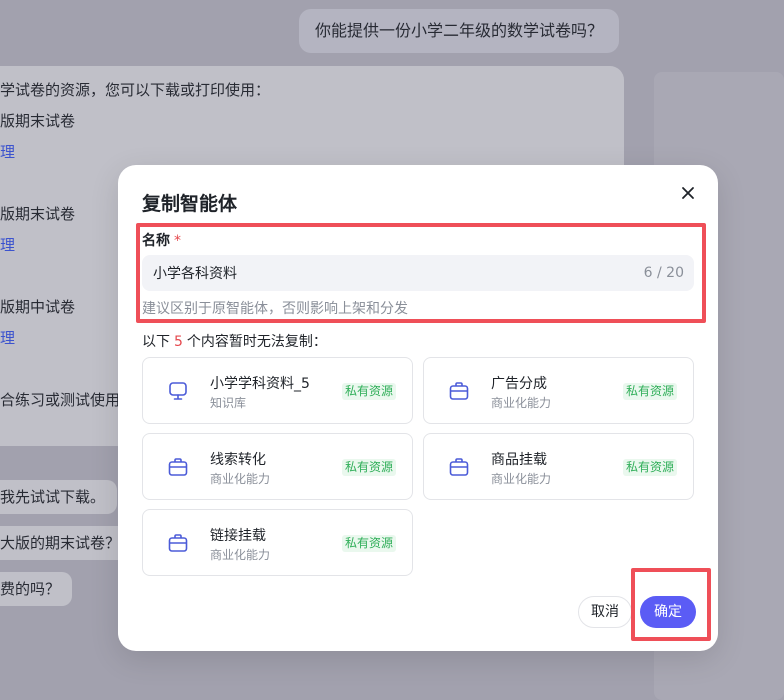 This screenshot has width=784, height=700. Describe the element at coordinates (671, 604) in the screenshot. I see `confirm-button-highlight` at that location.